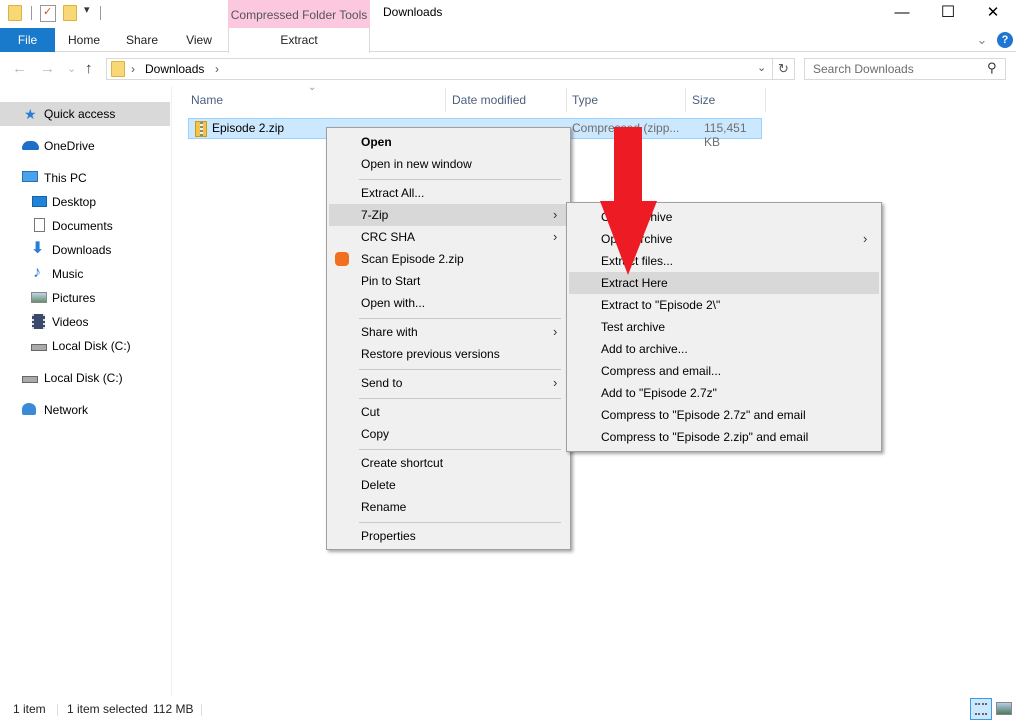 This screenshot has height=721, width=1016. I want to click on sidebar-item-onedrive: OneDrive, so click(85, 146).